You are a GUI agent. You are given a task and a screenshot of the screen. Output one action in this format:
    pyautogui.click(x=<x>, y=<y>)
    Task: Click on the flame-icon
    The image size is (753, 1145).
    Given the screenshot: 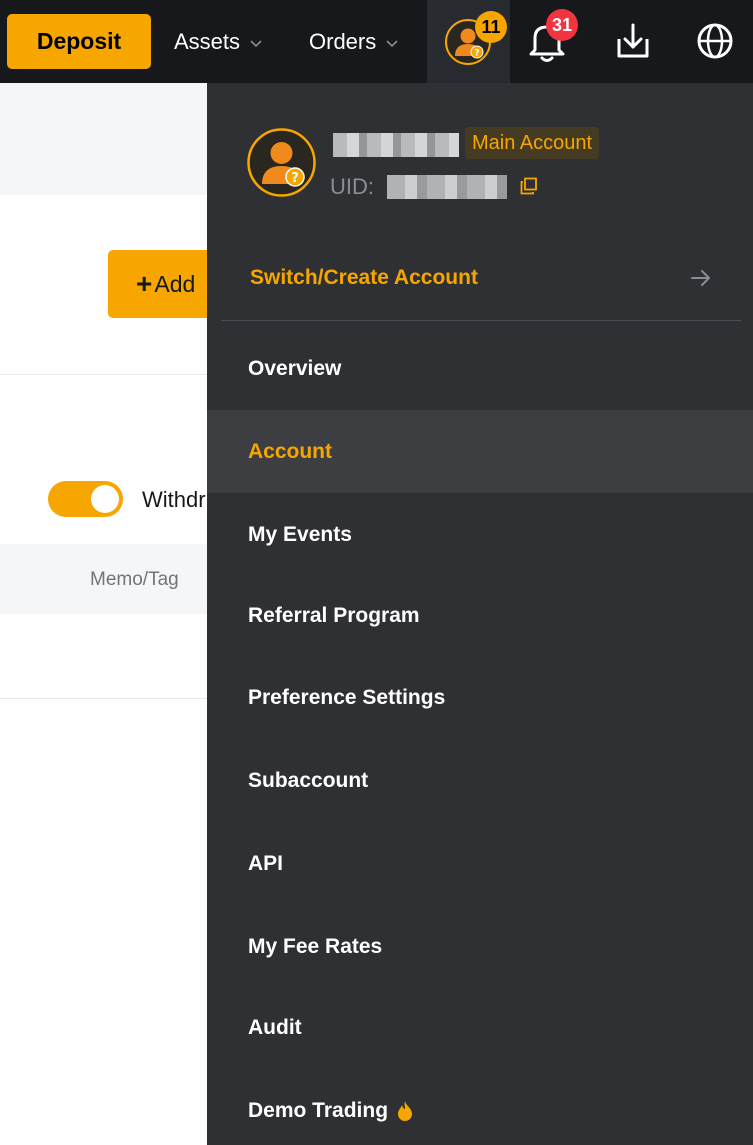 What is the action you would take?
    pyautogui.click(x=405, y=1110)
    